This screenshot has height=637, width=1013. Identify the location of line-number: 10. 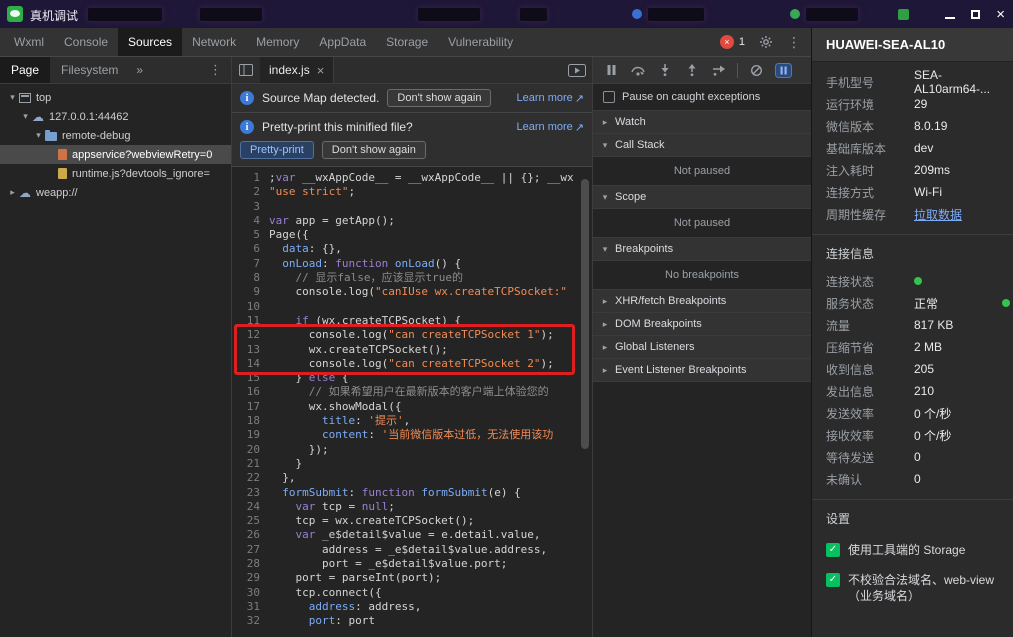
(246, 307).